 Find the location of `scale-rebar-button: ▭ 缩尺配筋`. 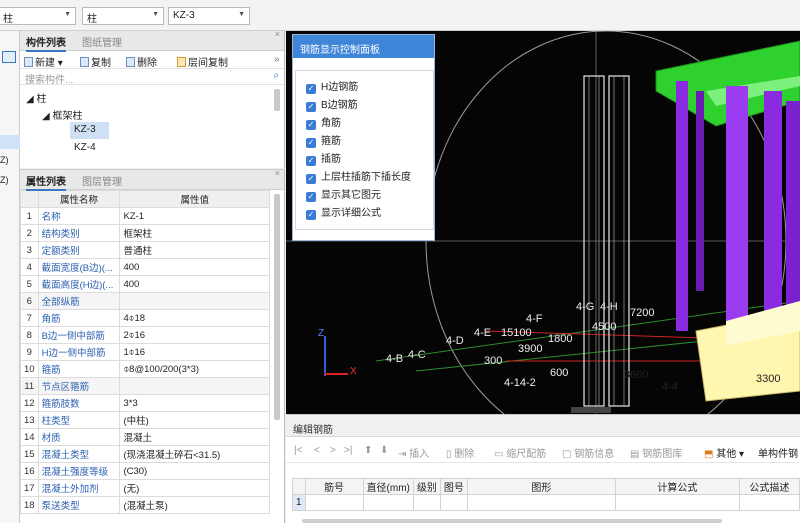

scale-rebar-button: ▭ 缩尺配筋 is located at coordinates (520, 452).